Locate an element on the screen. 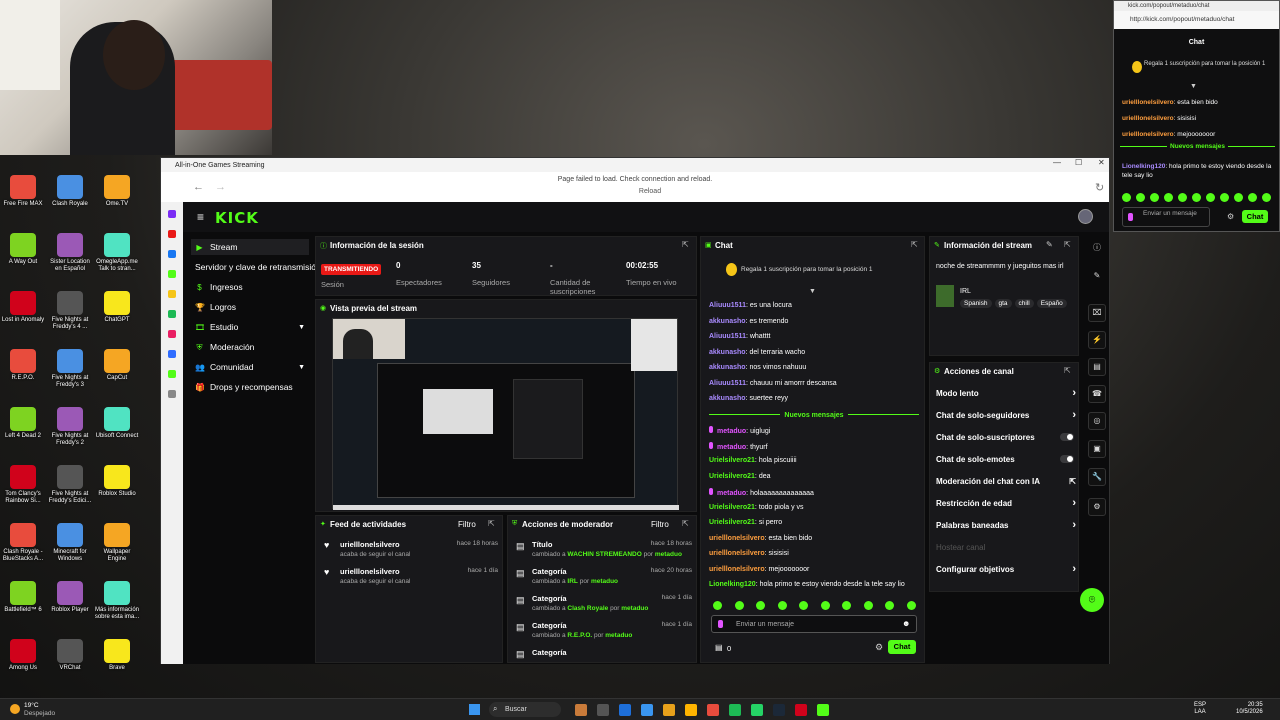 The height and width of the screenshot is (720, 1280). desktop-icon: Ome.TV is located at coordinates (117, 191).